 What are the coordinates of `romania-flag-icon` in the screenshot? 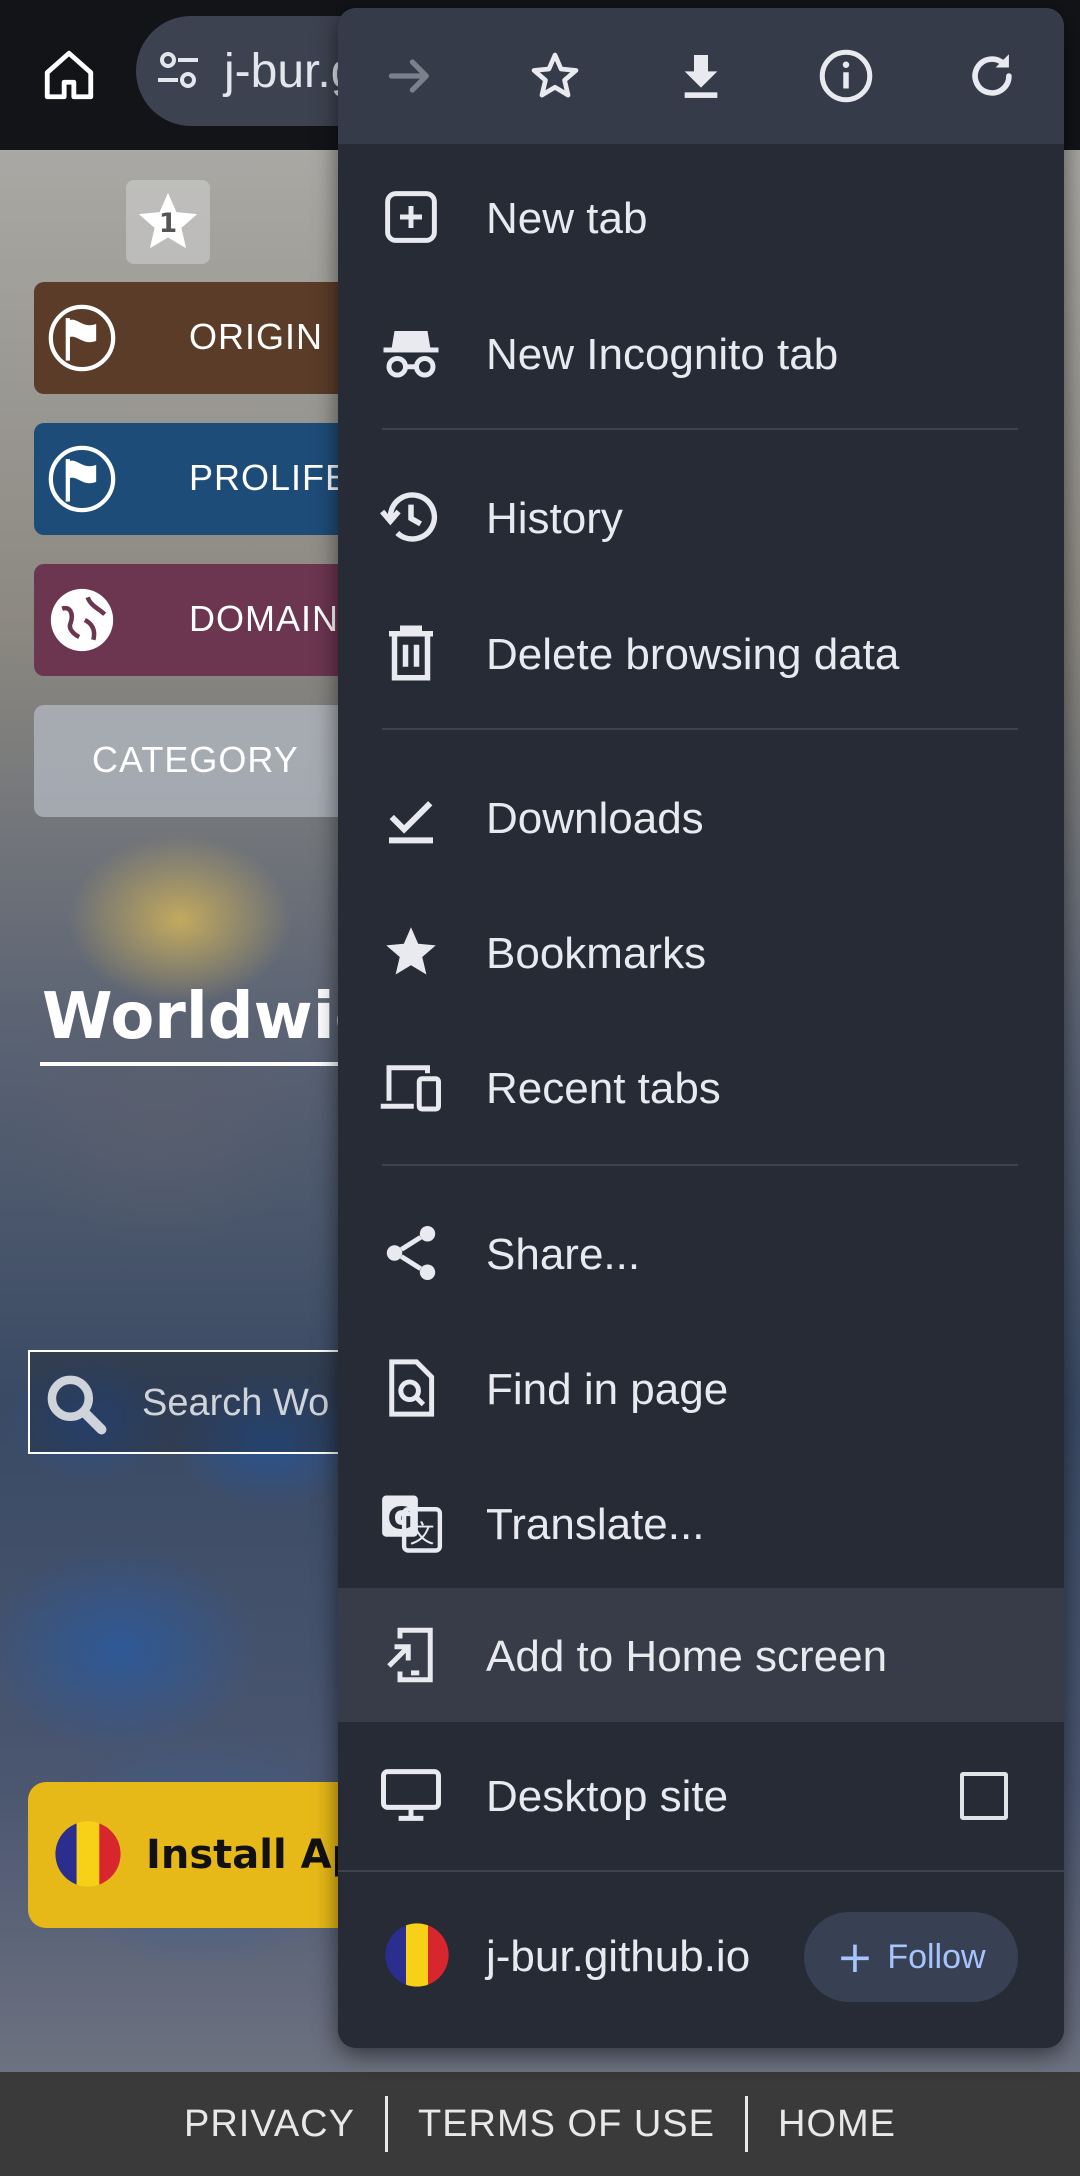 It's located at (88, 1854).